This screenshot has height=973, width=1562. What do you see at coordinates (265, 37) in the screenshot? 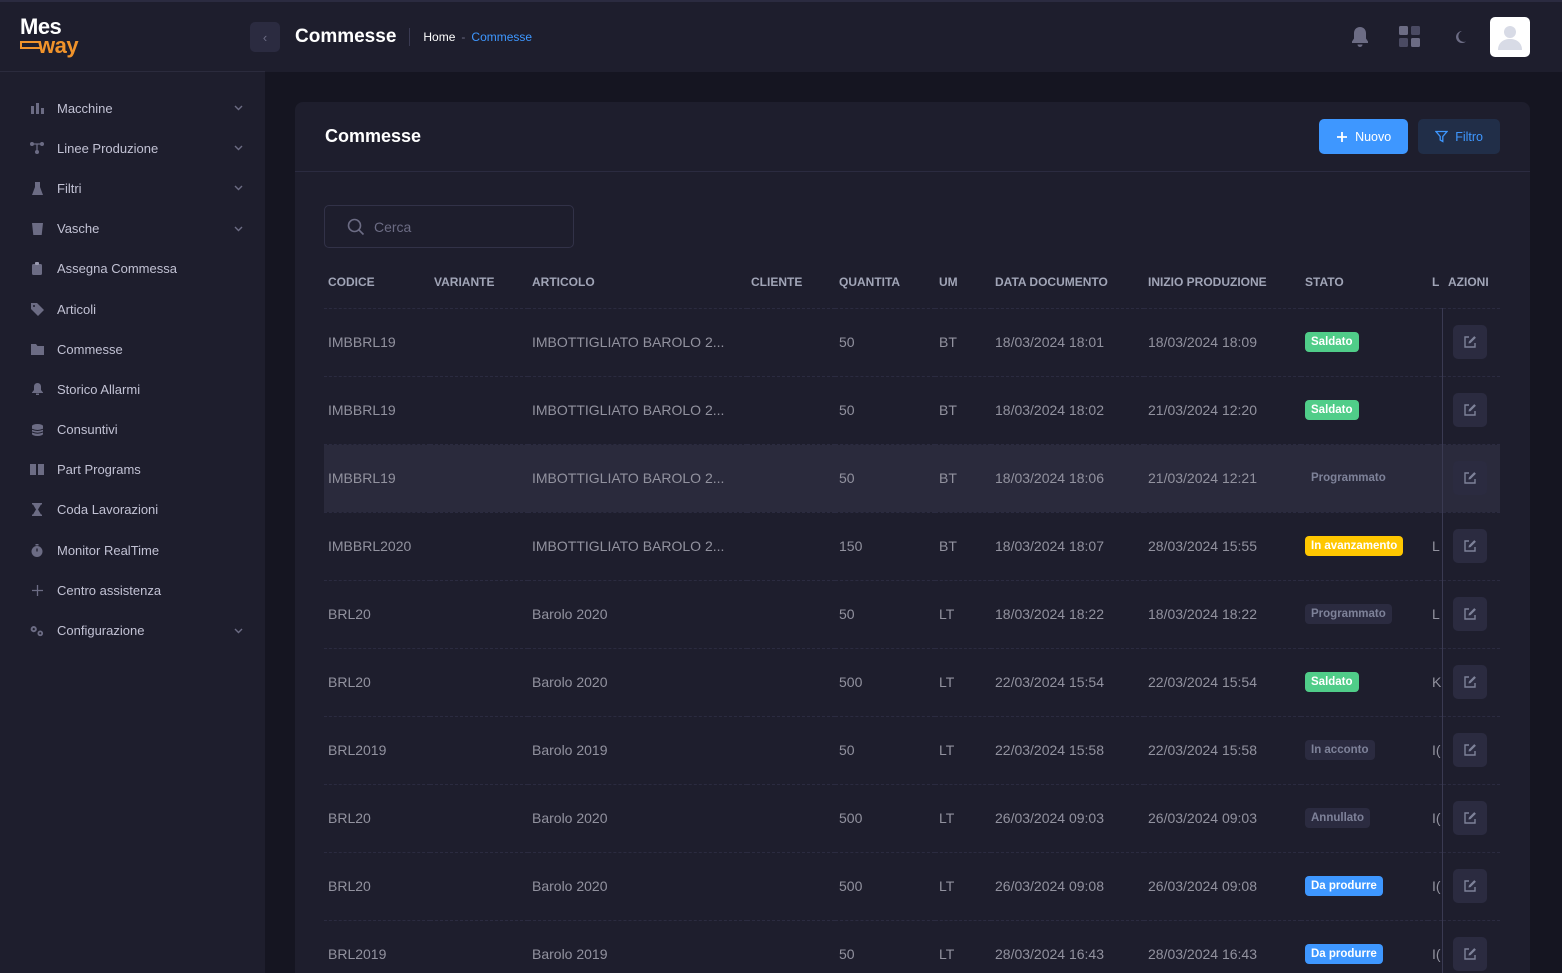
I see `sidebar-collapse-button: ‹` at bounding box center [265, 37].